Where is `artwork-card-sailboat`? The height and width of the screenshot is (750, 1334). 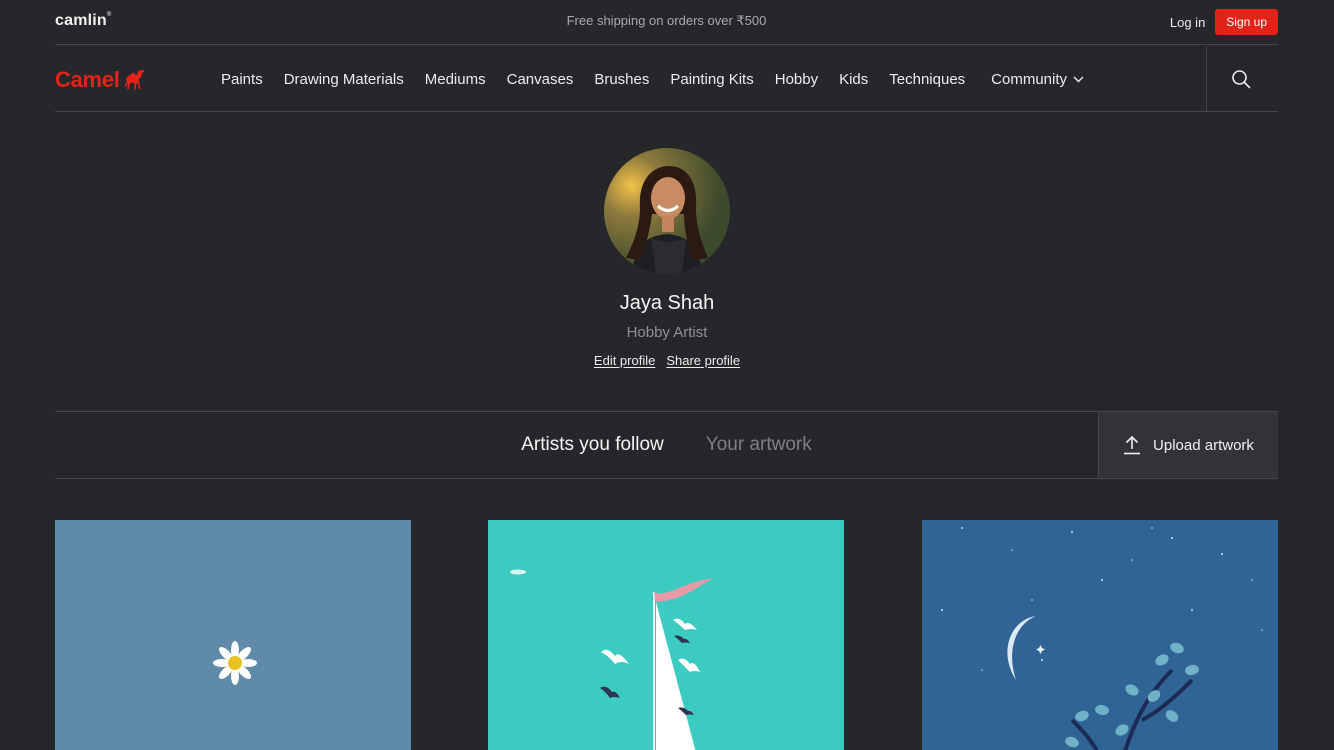 artwork-card-sailboat is located at coordinates (666, 635).